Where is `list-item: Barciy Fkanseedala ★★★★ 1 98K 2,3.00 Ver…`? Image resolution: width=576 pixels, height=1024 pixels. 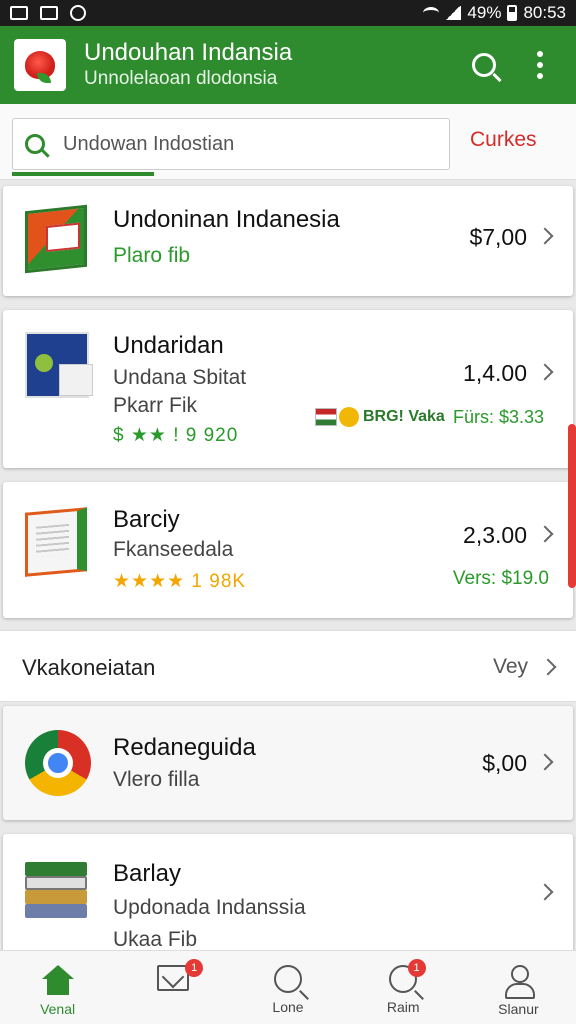
list-item: Barciy Fkanseedala ★★★★ 1 98K 2,3.00 Ver… is located at coordinates (288, 550).